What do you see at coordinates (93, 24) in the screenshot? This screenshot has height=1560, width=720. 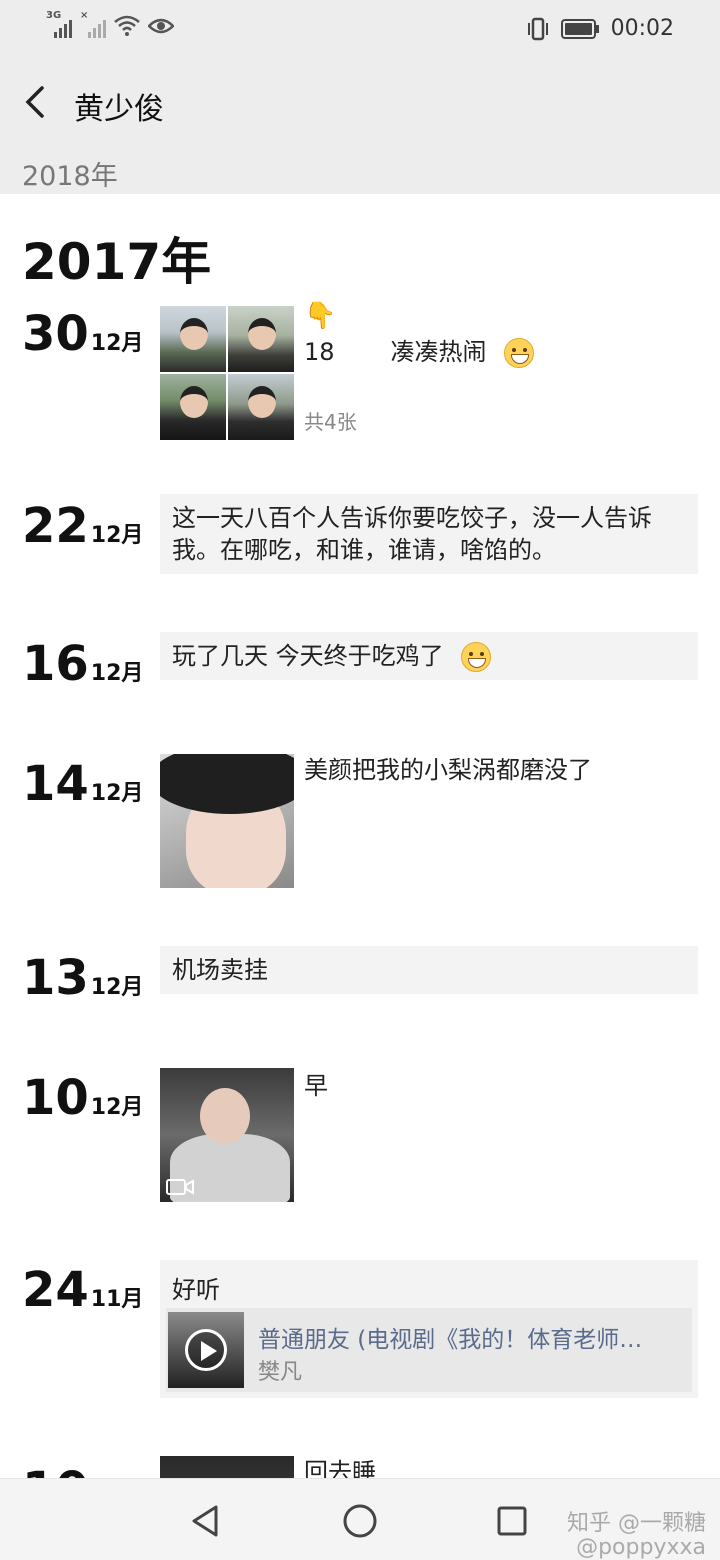 I see `signal-x-icon: ×` at bounding box center [93, 24].